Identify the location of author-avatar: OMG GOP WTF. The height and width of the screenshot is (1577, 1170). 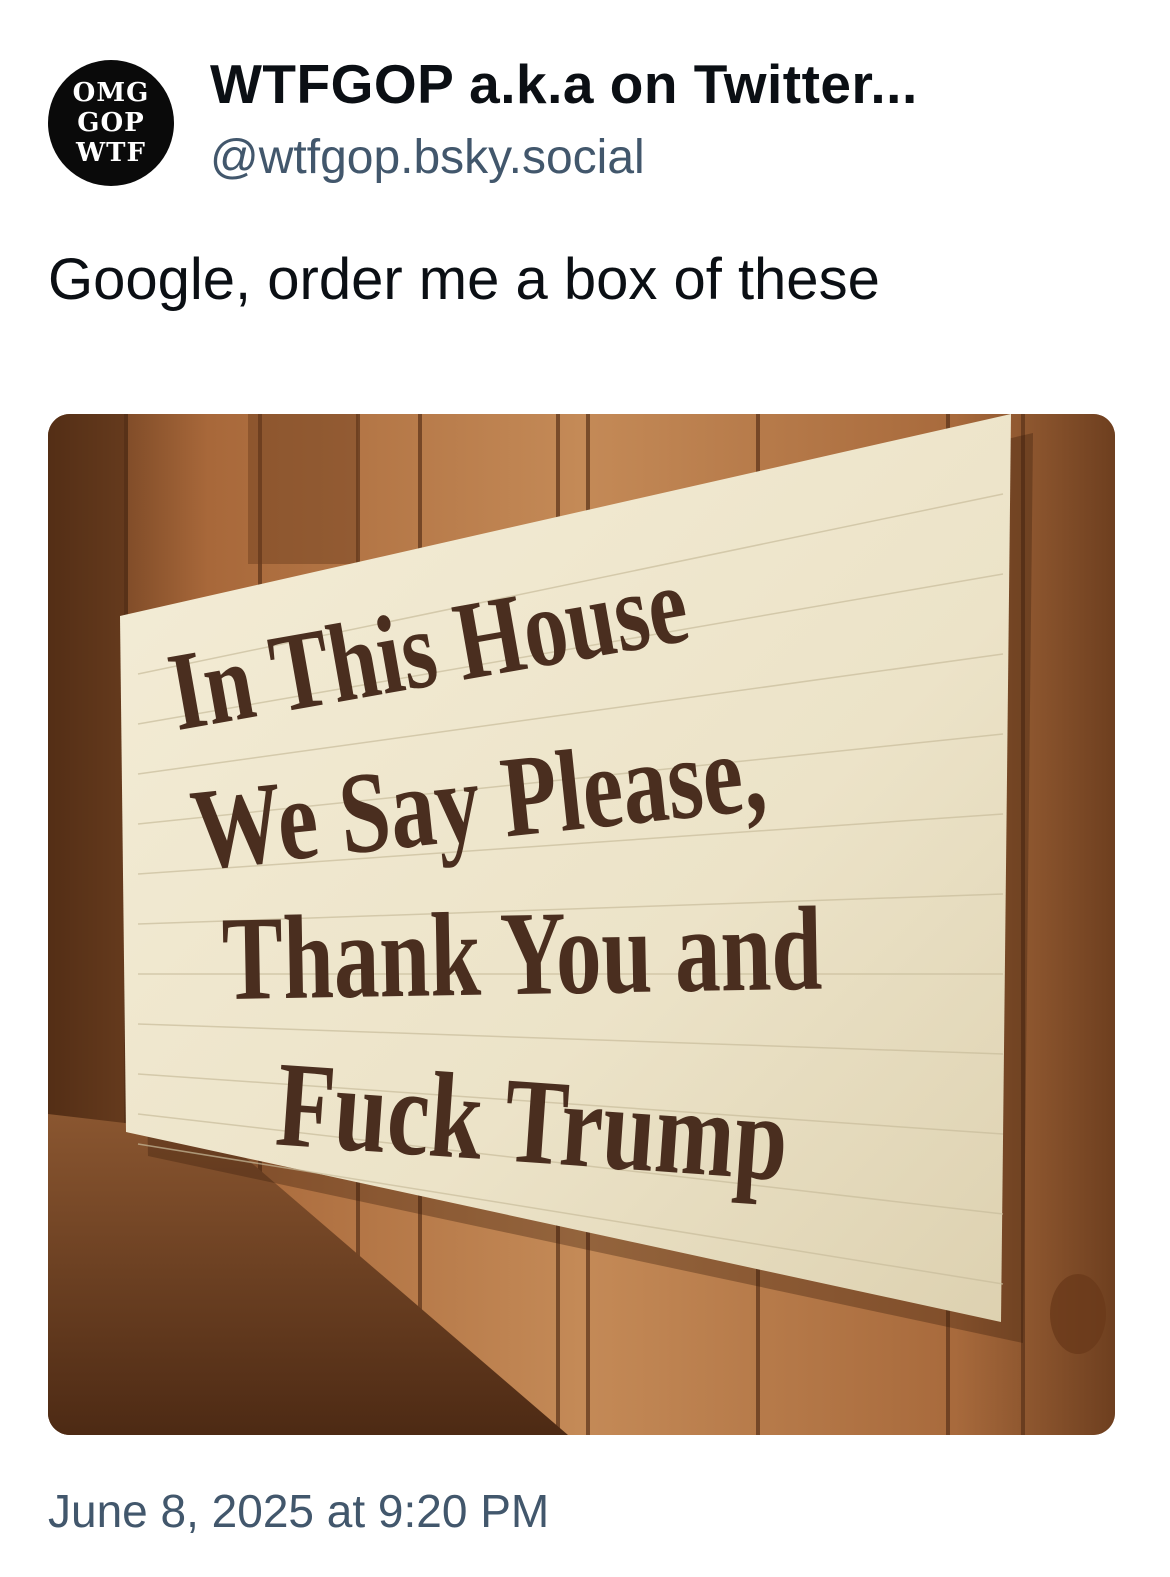
(111, 123).